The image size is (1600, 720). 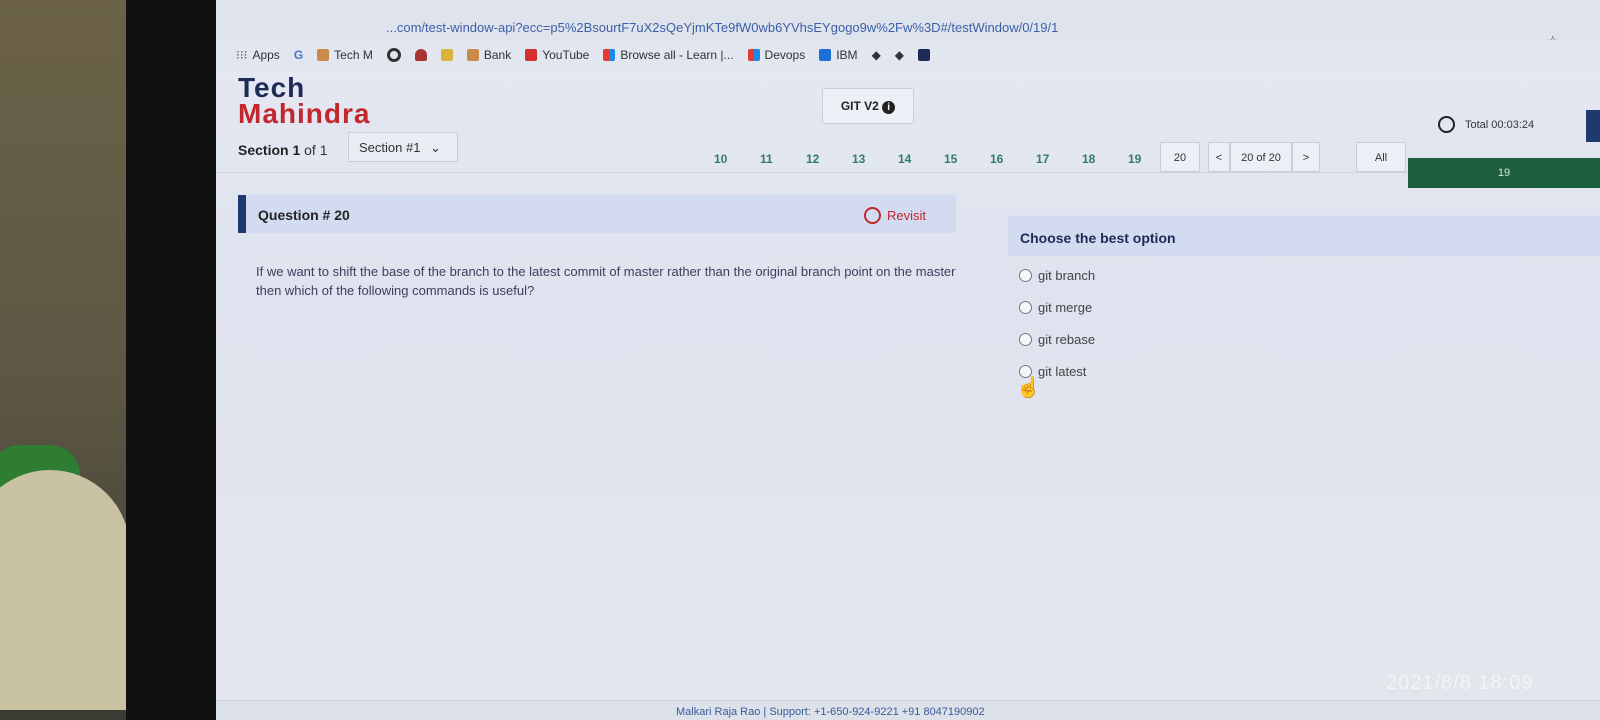 What do you see at coordinates (242, 55) in the screenshot?
I see `apps-grid-icon: ⁝⁝⁝` at bounding box center [242, 55].